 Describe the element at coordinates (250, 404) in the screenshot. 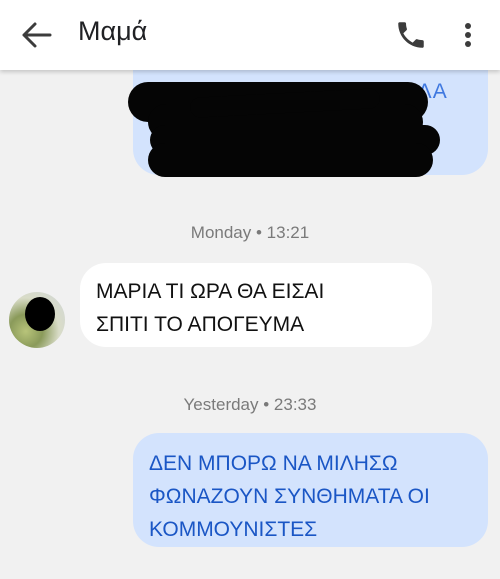

I see `message-timestamp: Yesterday • 23:33` at that location.